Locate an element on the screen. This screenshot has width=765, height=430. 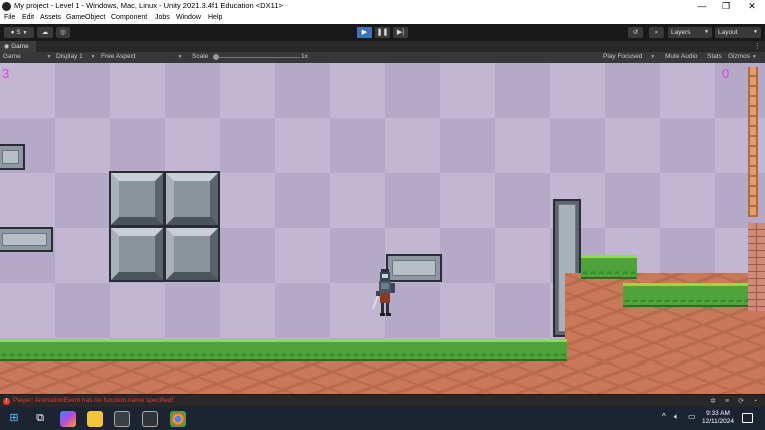
clock-time: 9:33 AM is located at coordinates (718, 413).